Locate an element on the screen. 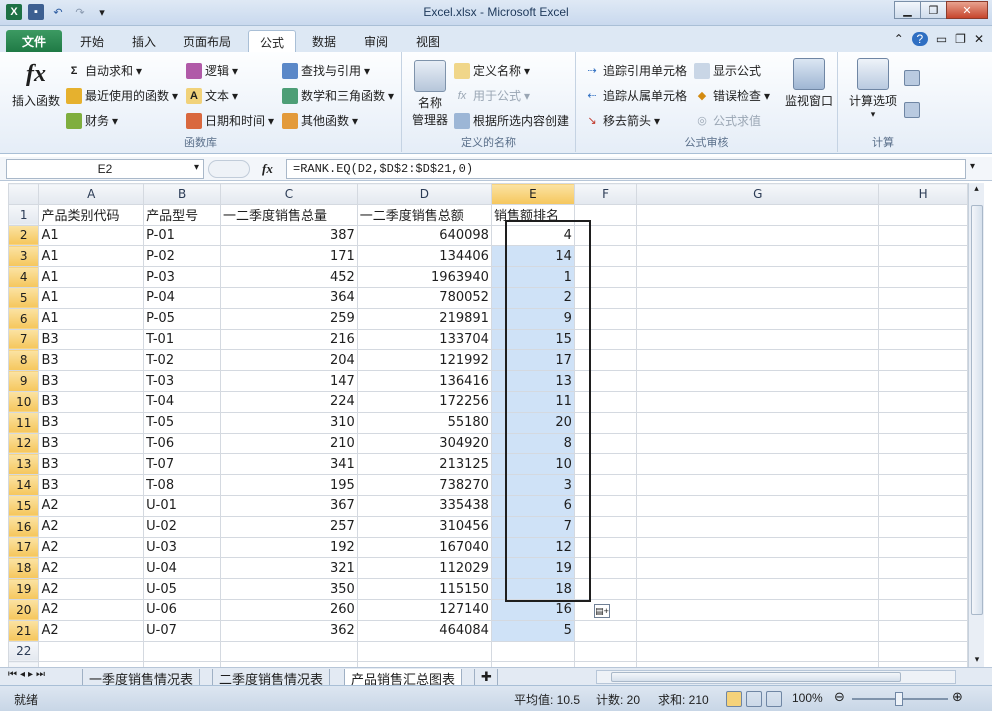 This screenshot has width=992, height=711. calc-options-button: 计算选项 ▾ is located at coordinates (873, 89).